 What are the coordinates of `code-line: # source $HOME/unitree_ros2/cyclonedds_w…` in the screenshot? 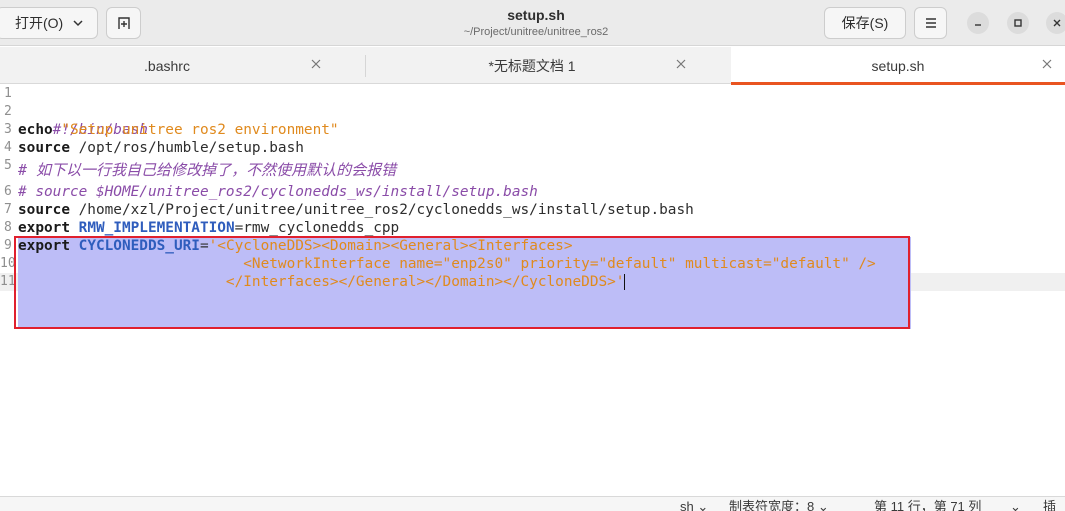 It's located at (278, 192).